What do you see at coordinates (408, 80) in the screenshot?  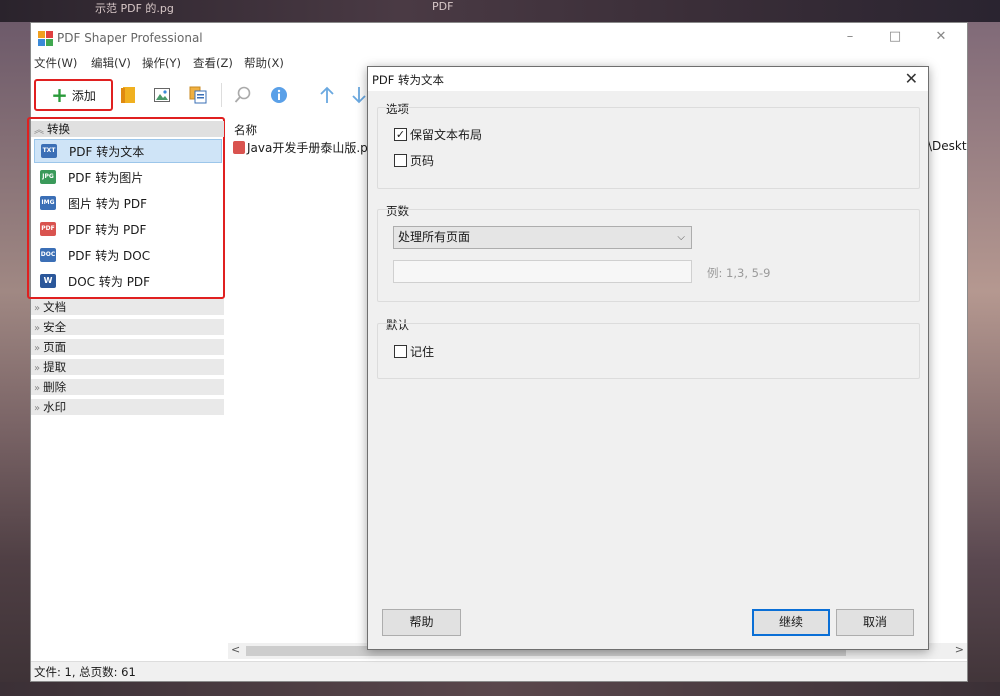 I see `dialog-title: PDF 转为文本` at bounding box center [408, 80].